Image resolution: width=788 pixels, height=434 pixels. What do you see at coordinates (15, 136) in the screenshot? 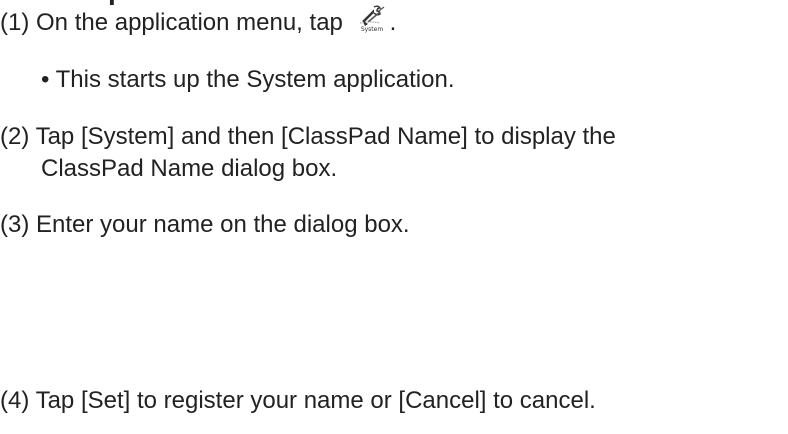
I see `step-2-number: (2)` at bounding box center [15, 136].